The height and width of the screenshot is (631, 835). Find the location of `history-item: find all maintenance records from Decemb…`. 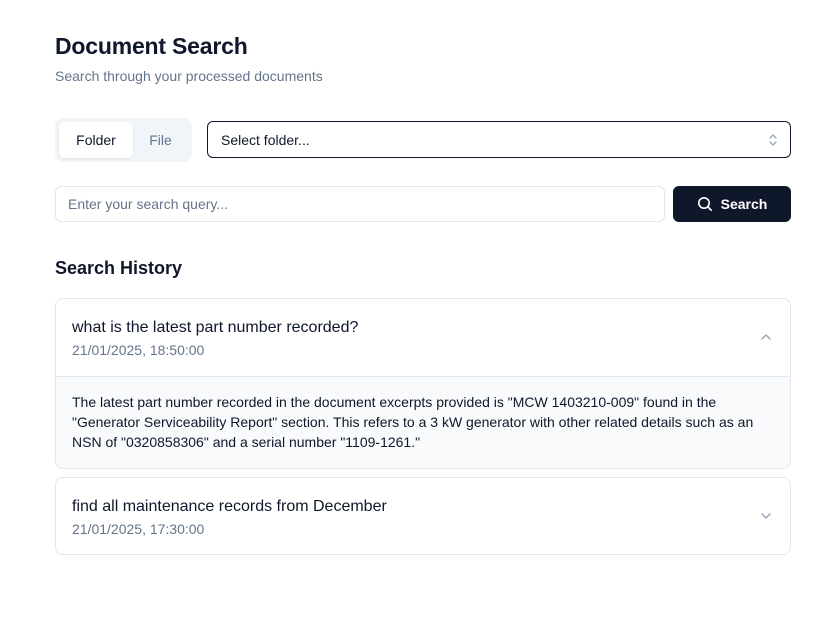

history-item: find all maintenance records from Decemb… is located at coordinates (423, 516).